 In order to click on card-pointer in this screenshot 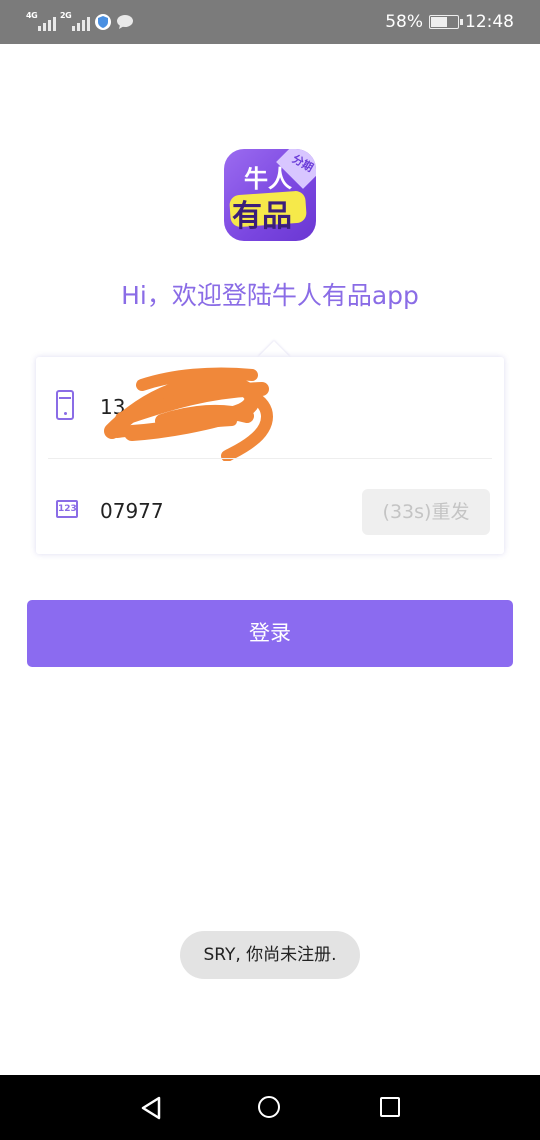, I will do `click(274, 349)`.